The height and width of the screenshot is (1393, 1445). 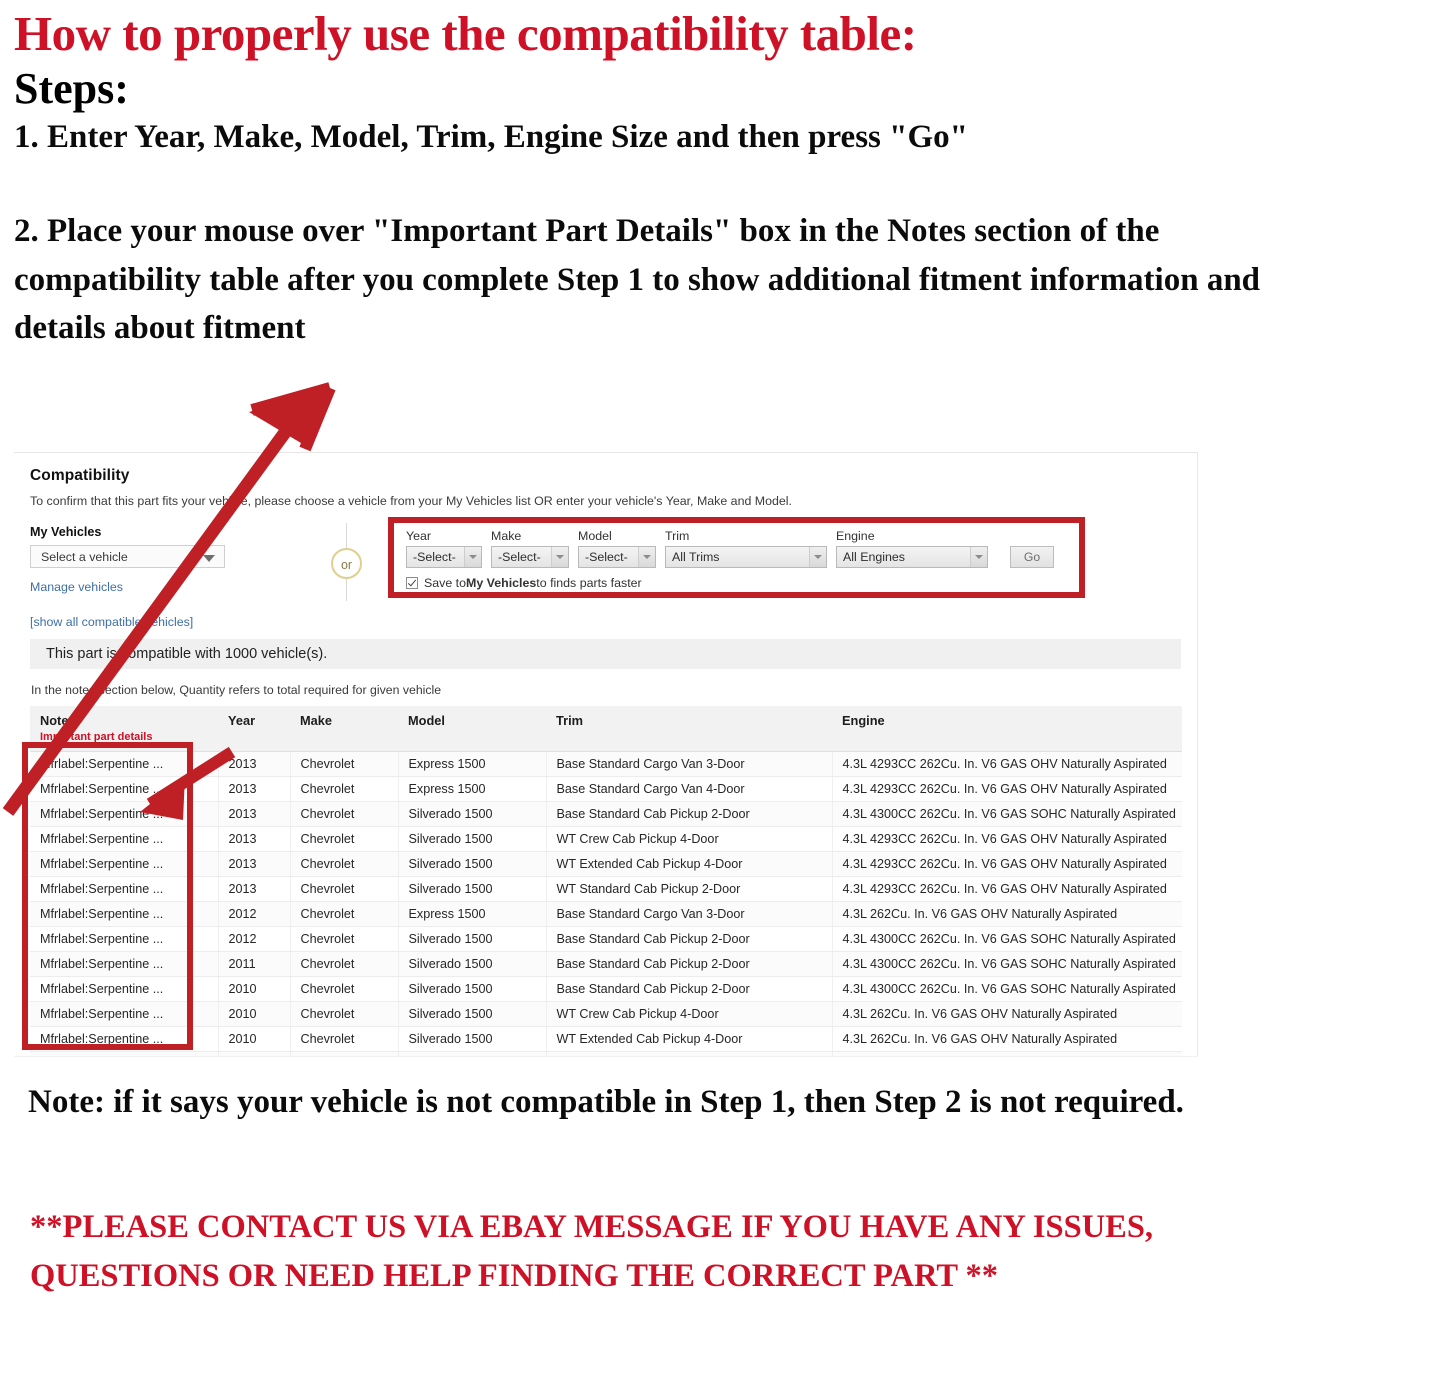 What do you see at coordinates (472, 729) in the screenshot?
I see `header-model: Model` at bounding box center [472, 729].